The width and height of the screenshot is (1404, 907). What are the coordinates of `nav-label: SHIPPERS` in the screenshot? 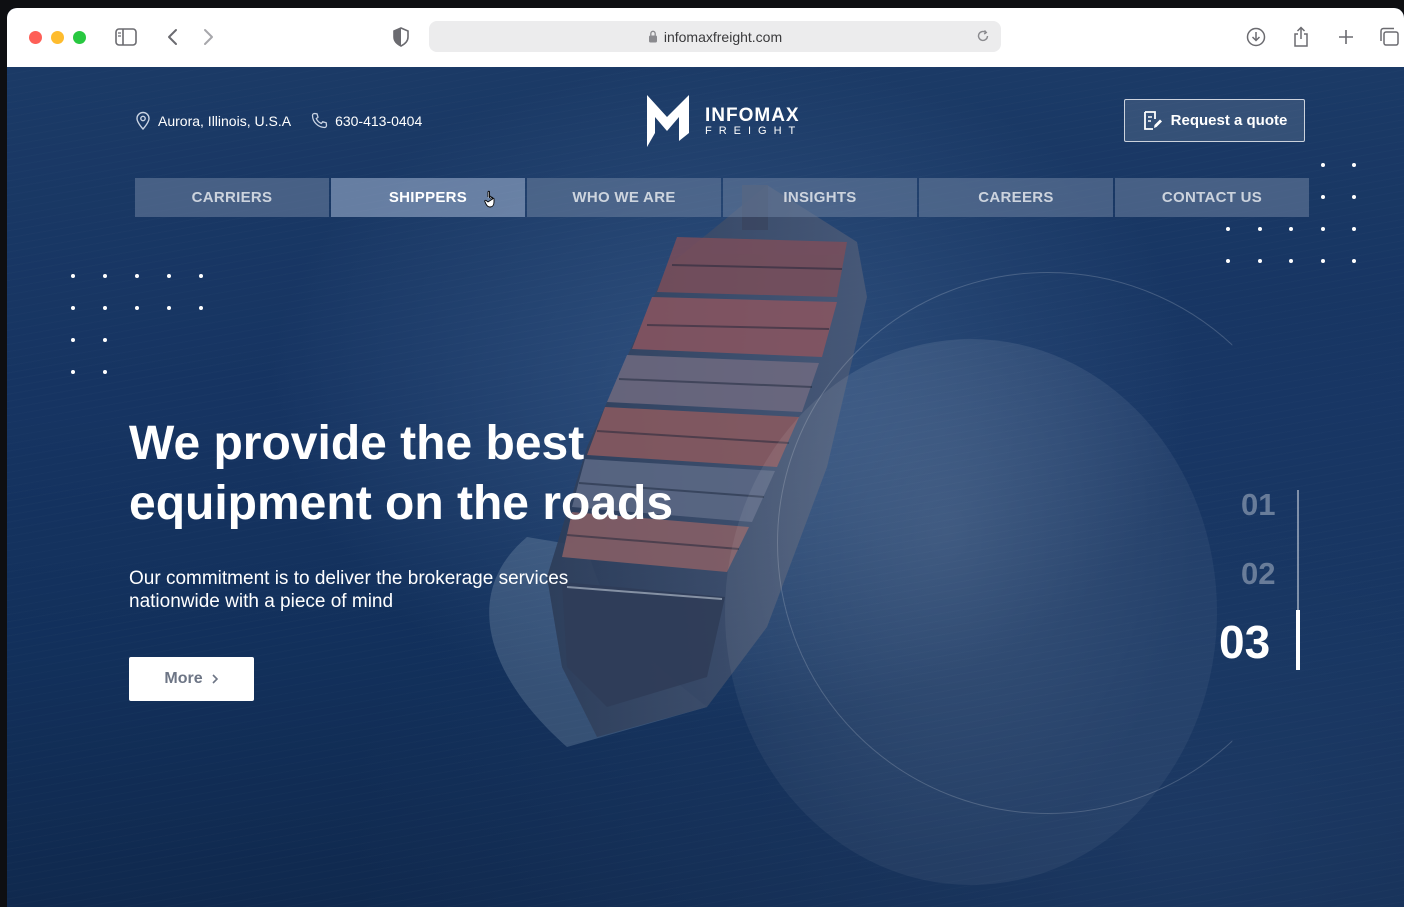 It's located at (428, 197).